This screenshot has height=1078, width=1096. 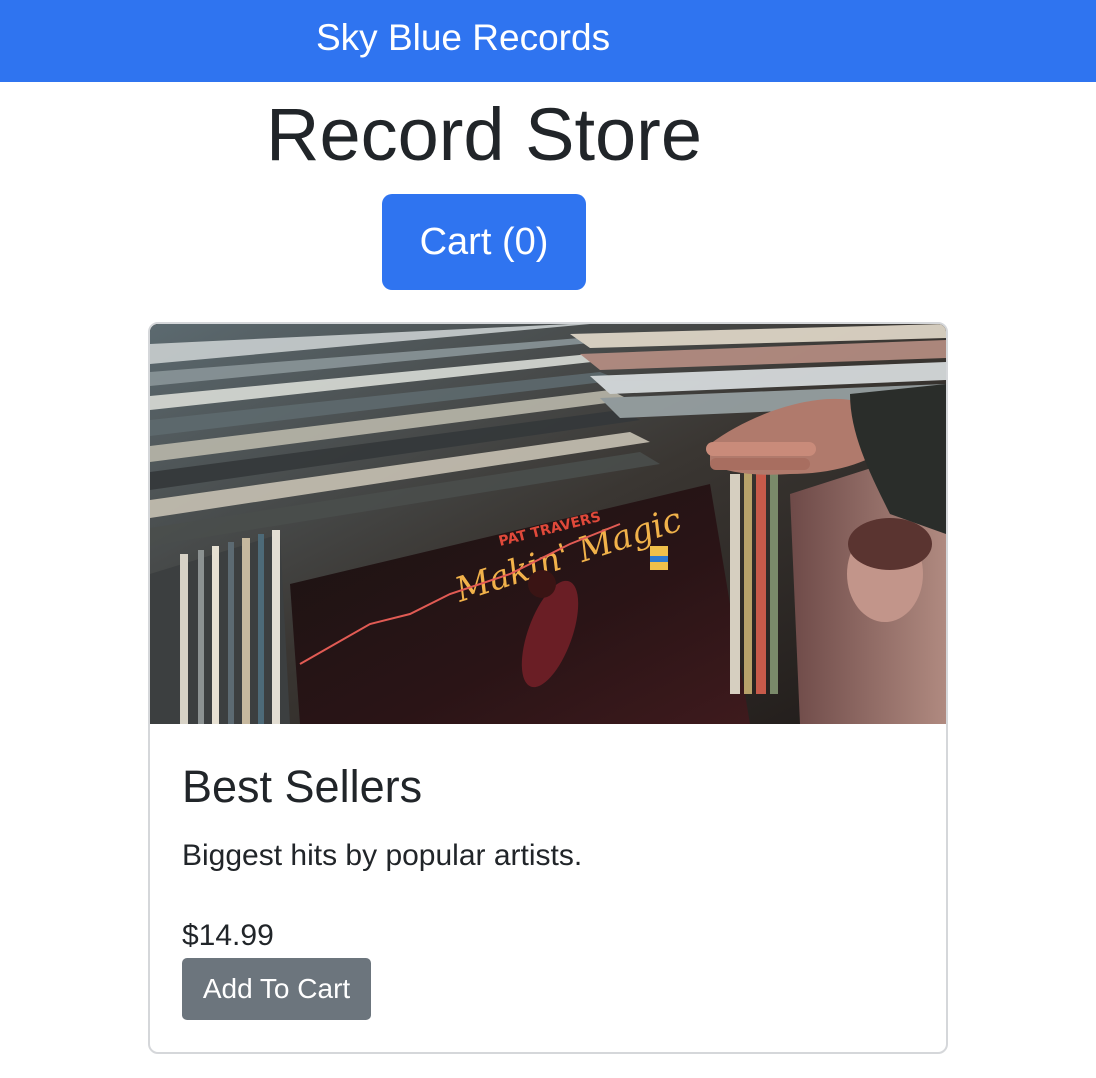 What do you see at coordinates (484, 134) in the screenshot?
I see `page-title: Record Store` at bounding box center [484, 134].